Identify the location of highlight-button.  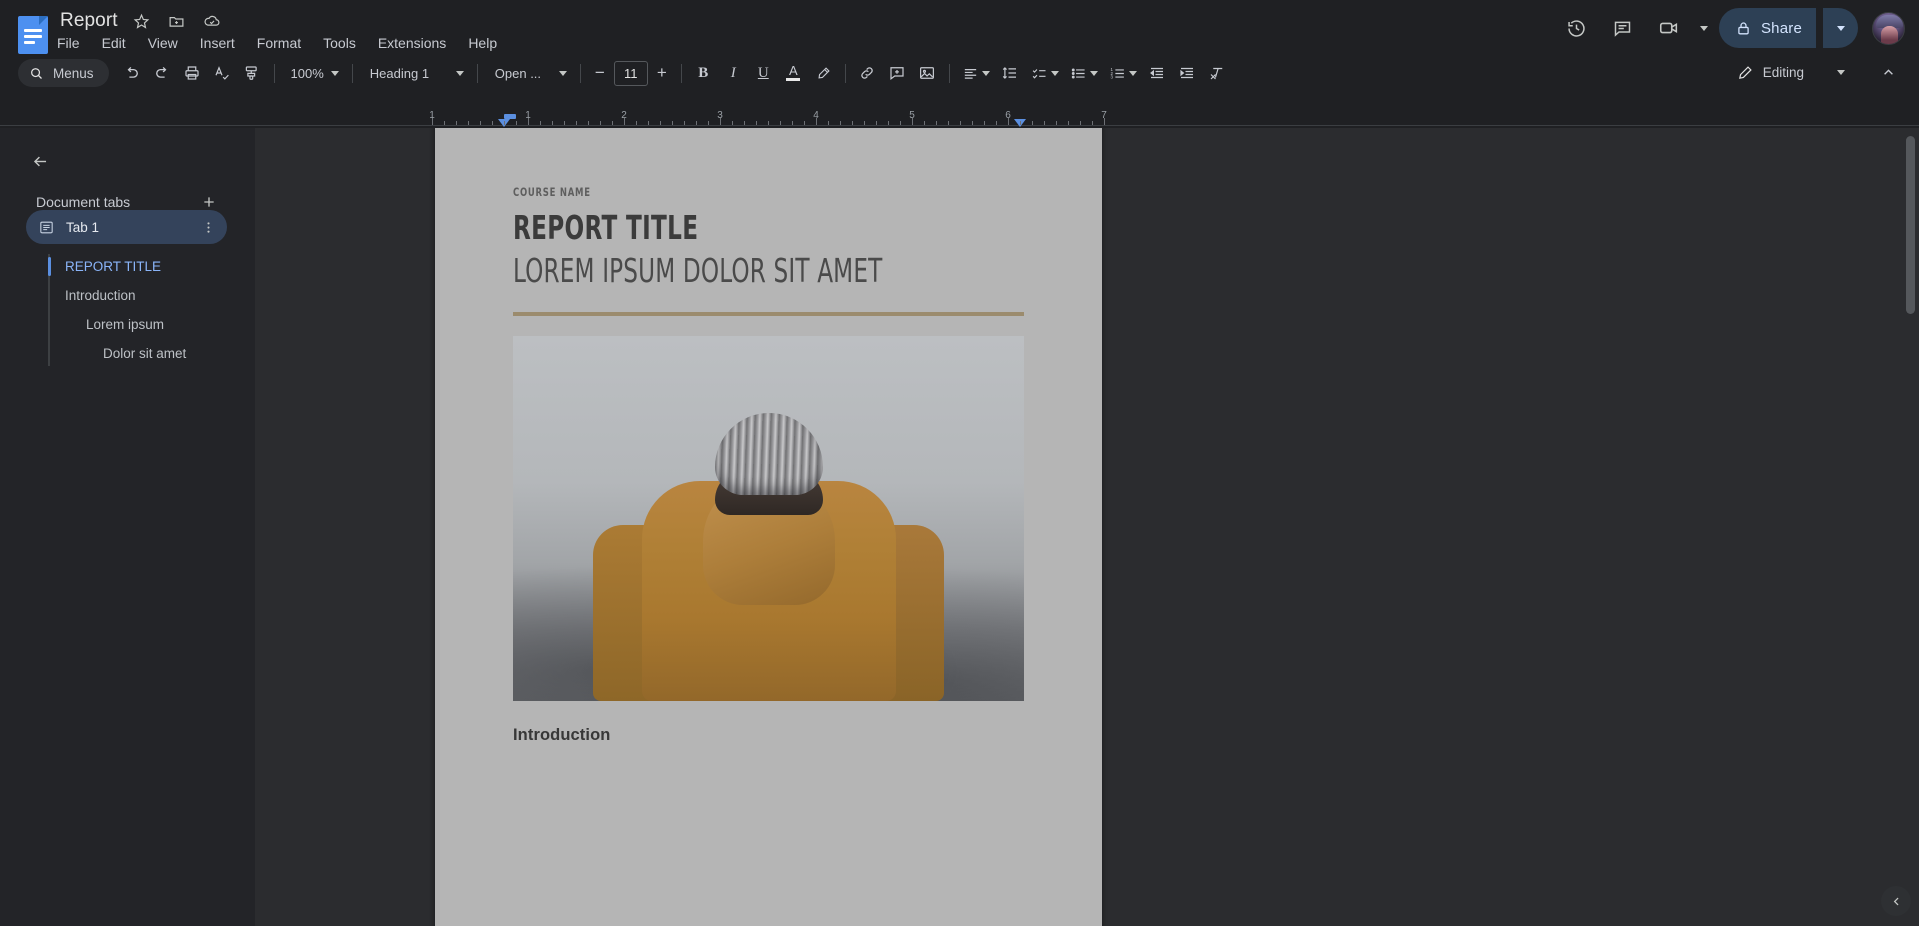
(823, 73).